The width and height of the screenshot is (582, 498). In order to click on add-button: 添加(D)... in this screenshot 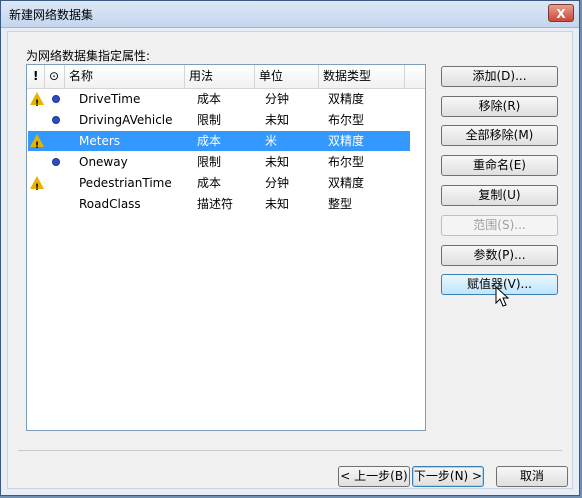, I will do `click(499, 76)`.